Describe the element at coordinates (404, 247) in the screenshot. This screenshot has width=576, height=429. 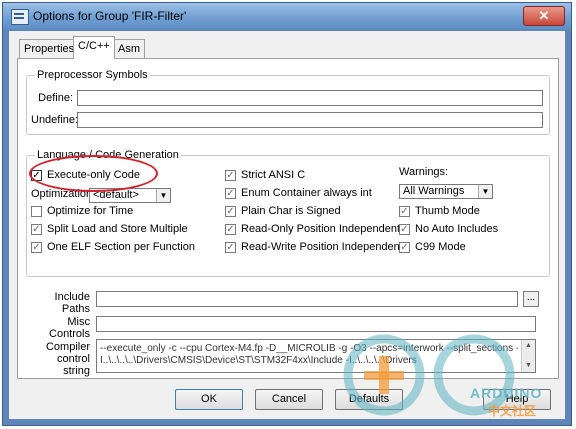
I see `c99-mode-checkbox: ✓` at that location.